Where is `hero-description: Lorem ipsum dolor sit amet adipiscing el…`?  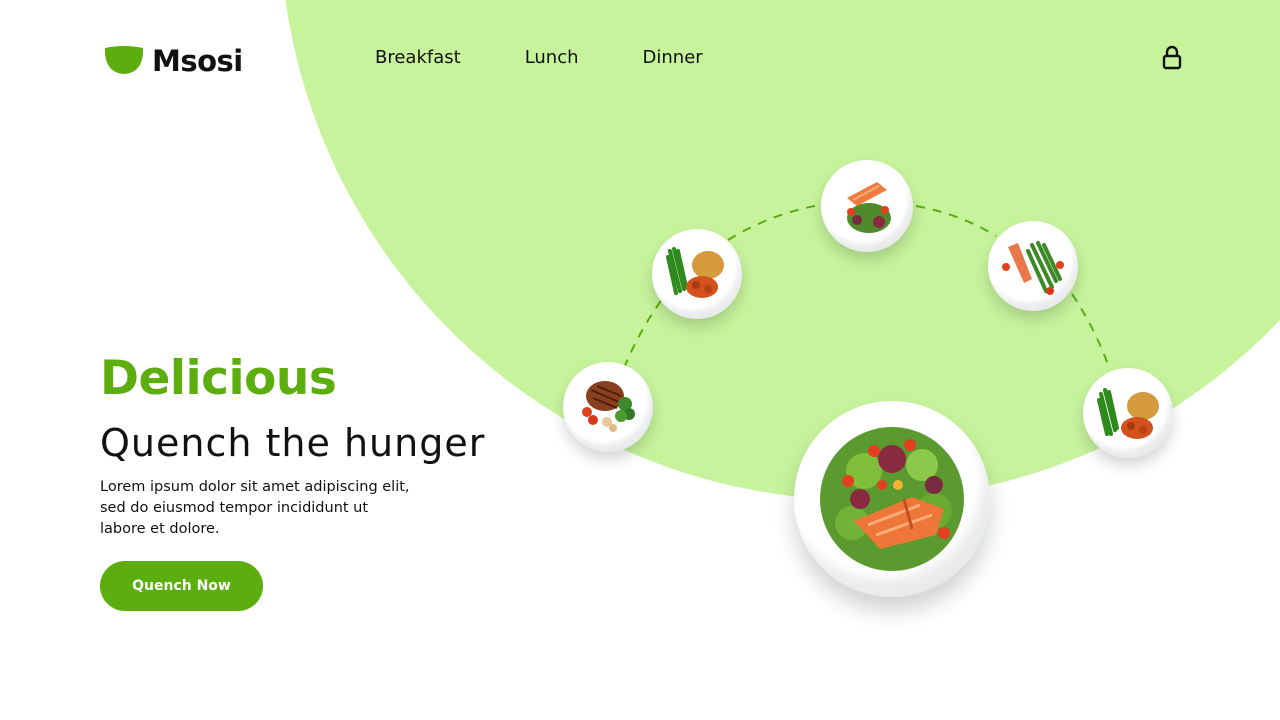
hero-description: Lorem ipsum dolor sit amet adipiscing el… is located at coordinates (255, 508).